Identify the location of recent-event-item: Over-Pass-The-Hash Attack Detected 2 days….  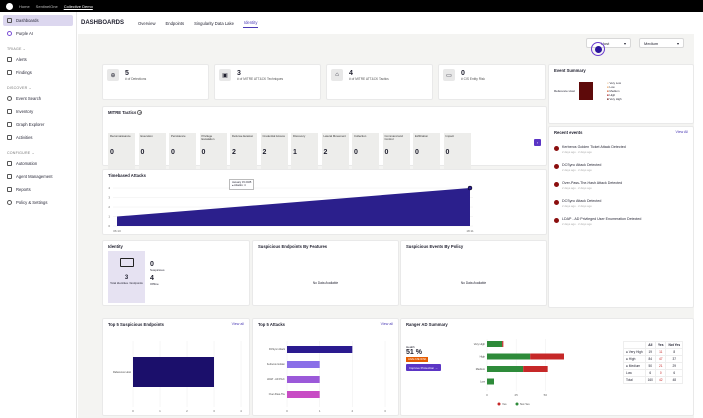
(621, 187).